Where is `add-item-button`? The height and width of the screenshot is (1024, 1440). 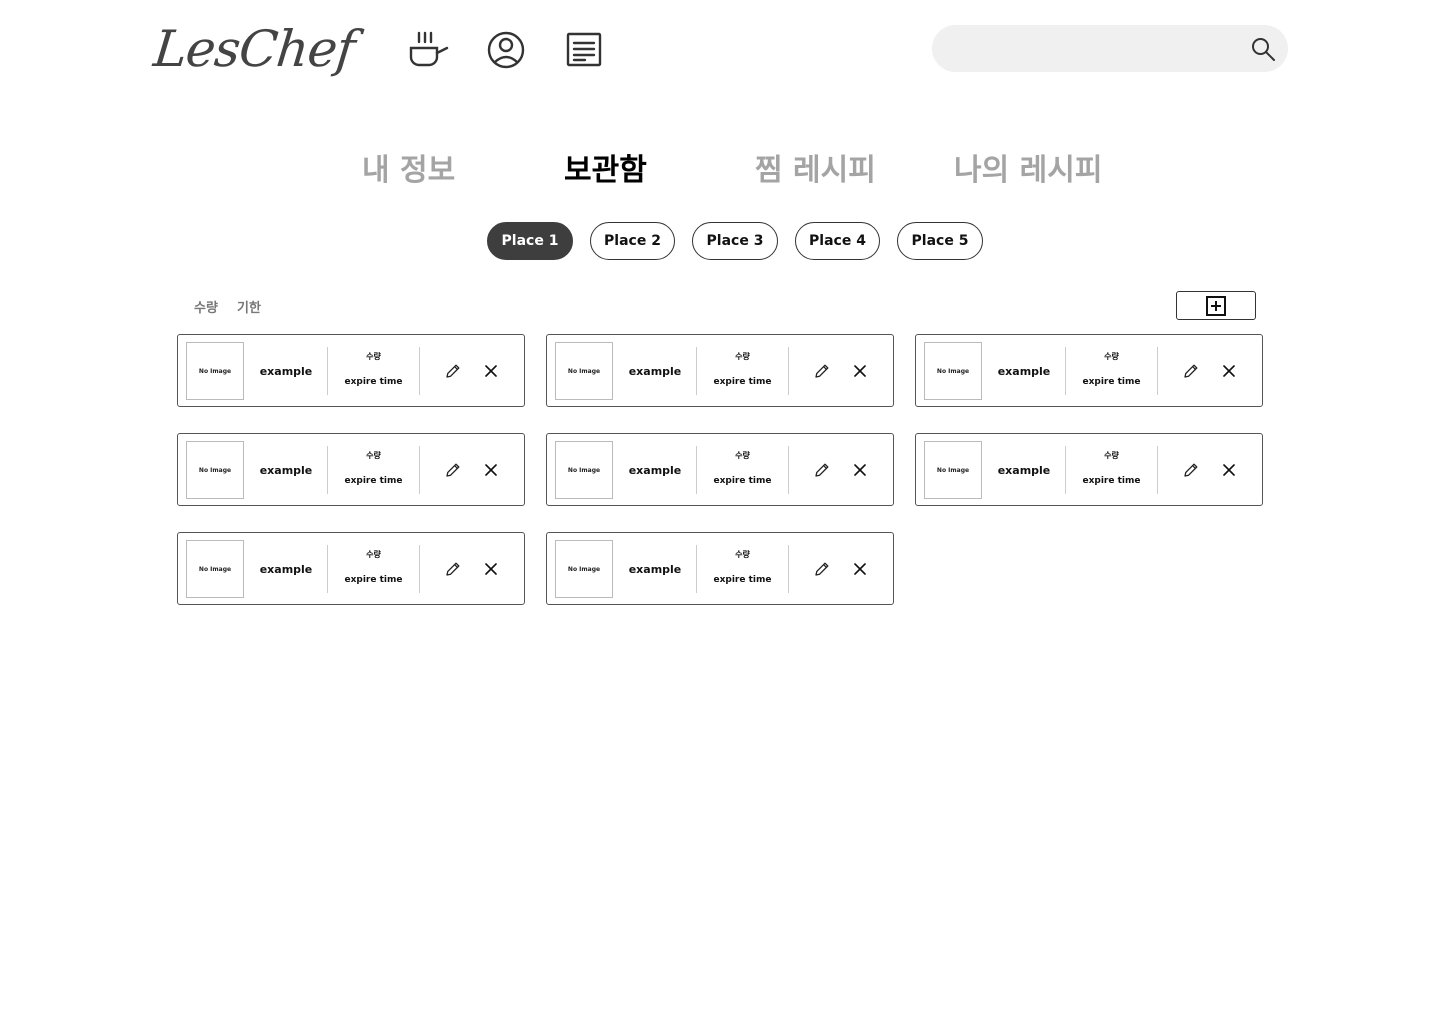 add-item-button is located at coordinates (1216, 305).